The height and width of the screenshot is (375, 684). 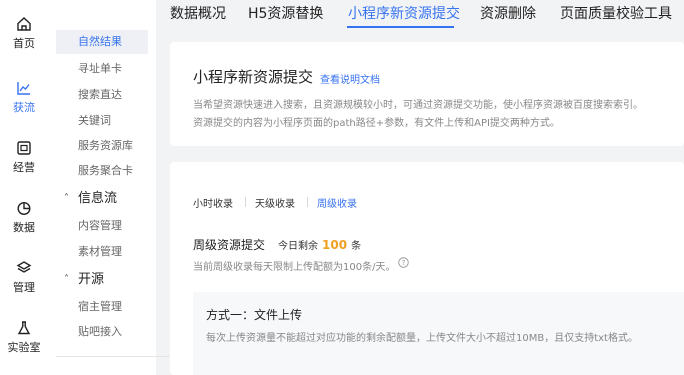 I want to click on layers-icon, so click(x=24, y=267).